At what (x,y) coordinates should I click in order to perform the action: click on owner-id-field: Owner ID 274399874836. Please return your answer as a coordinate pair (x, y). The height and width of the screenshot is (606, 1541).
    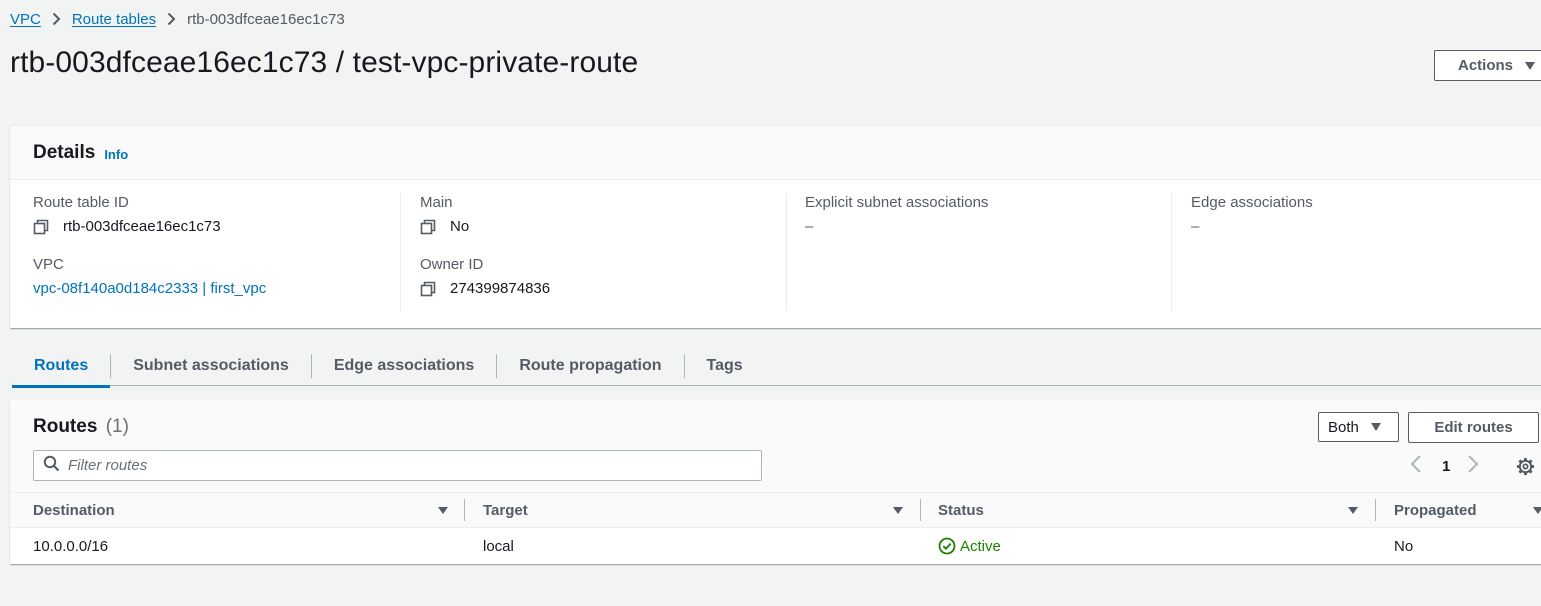
    Looking at the image, I should click on (603, 276).